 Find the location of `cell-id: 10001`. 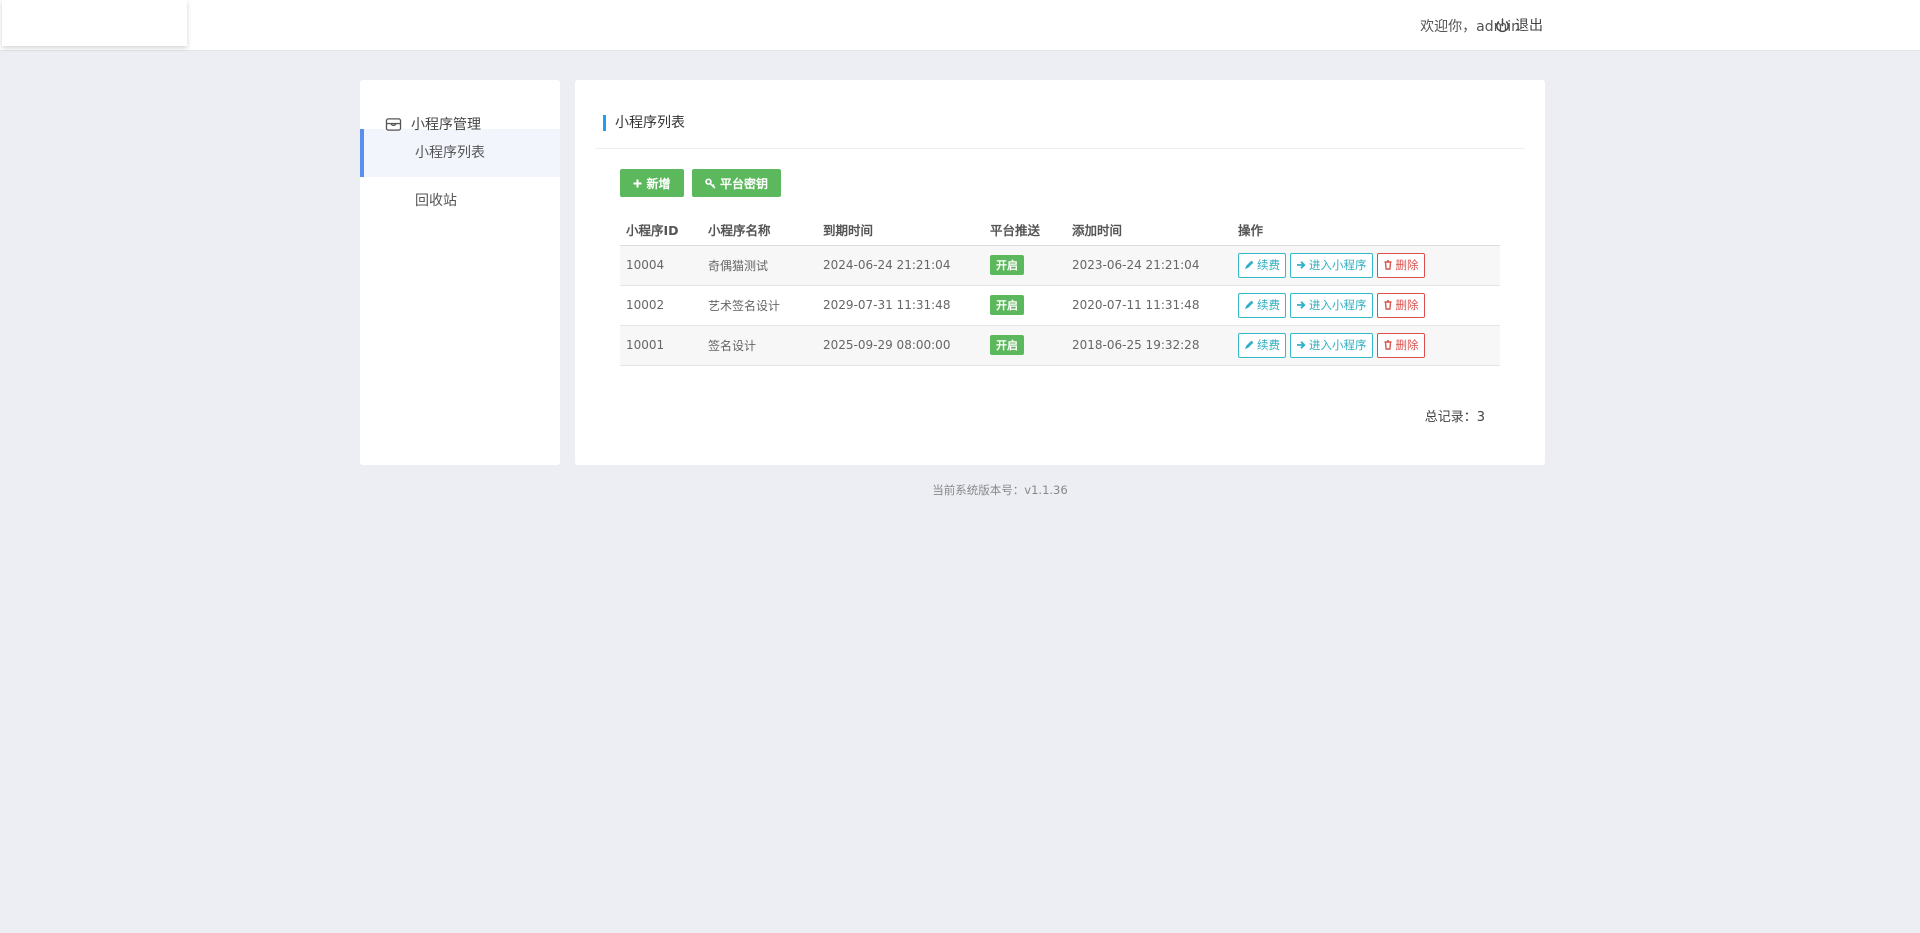

cell-id: 10001 is located at coordinates (661, 345).